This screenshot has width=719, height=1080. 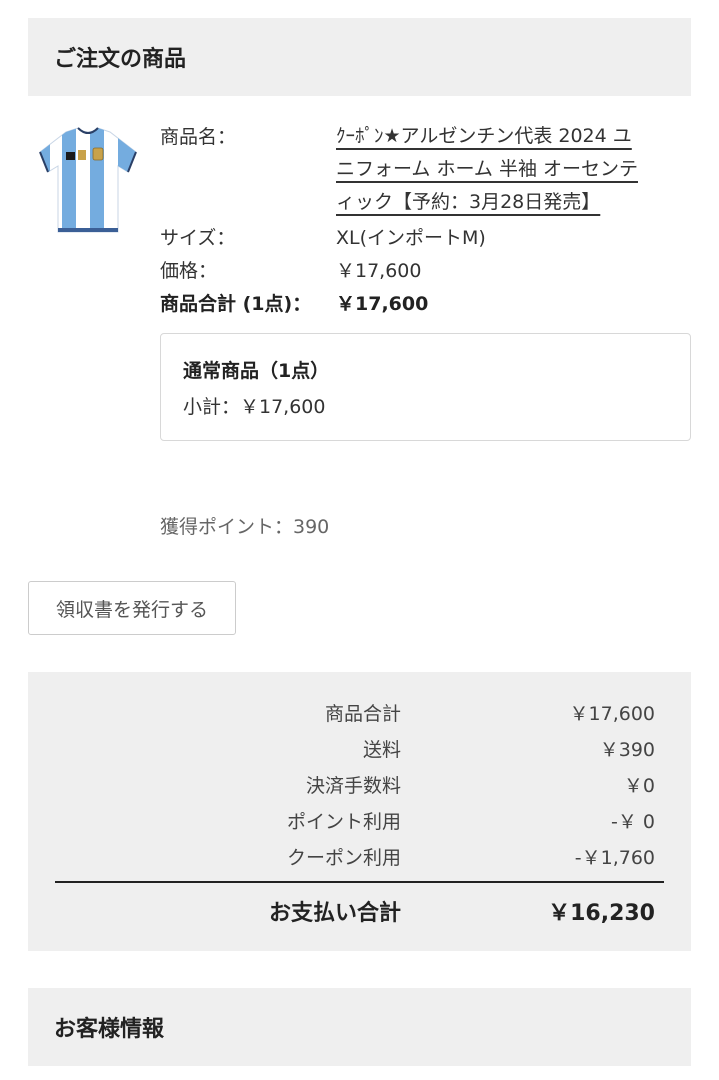 I want to click on price-label: 価格：, so click(x=189, y=271).